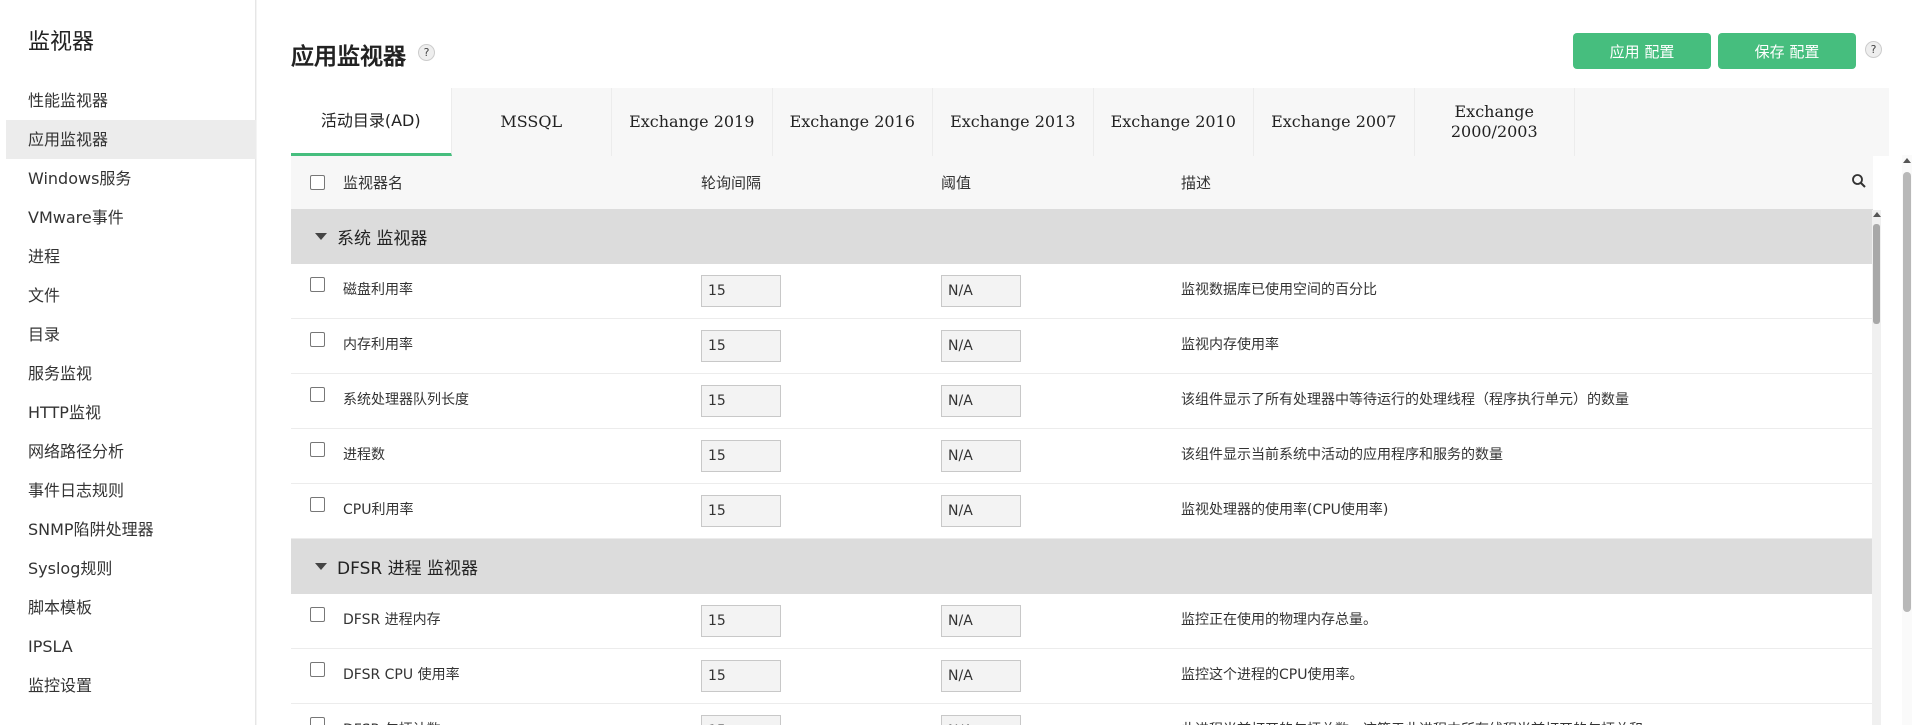 This screenshot has height=725, width=1919. I want to click on monitor-name: 磁盘利用率, so click(378, 290).